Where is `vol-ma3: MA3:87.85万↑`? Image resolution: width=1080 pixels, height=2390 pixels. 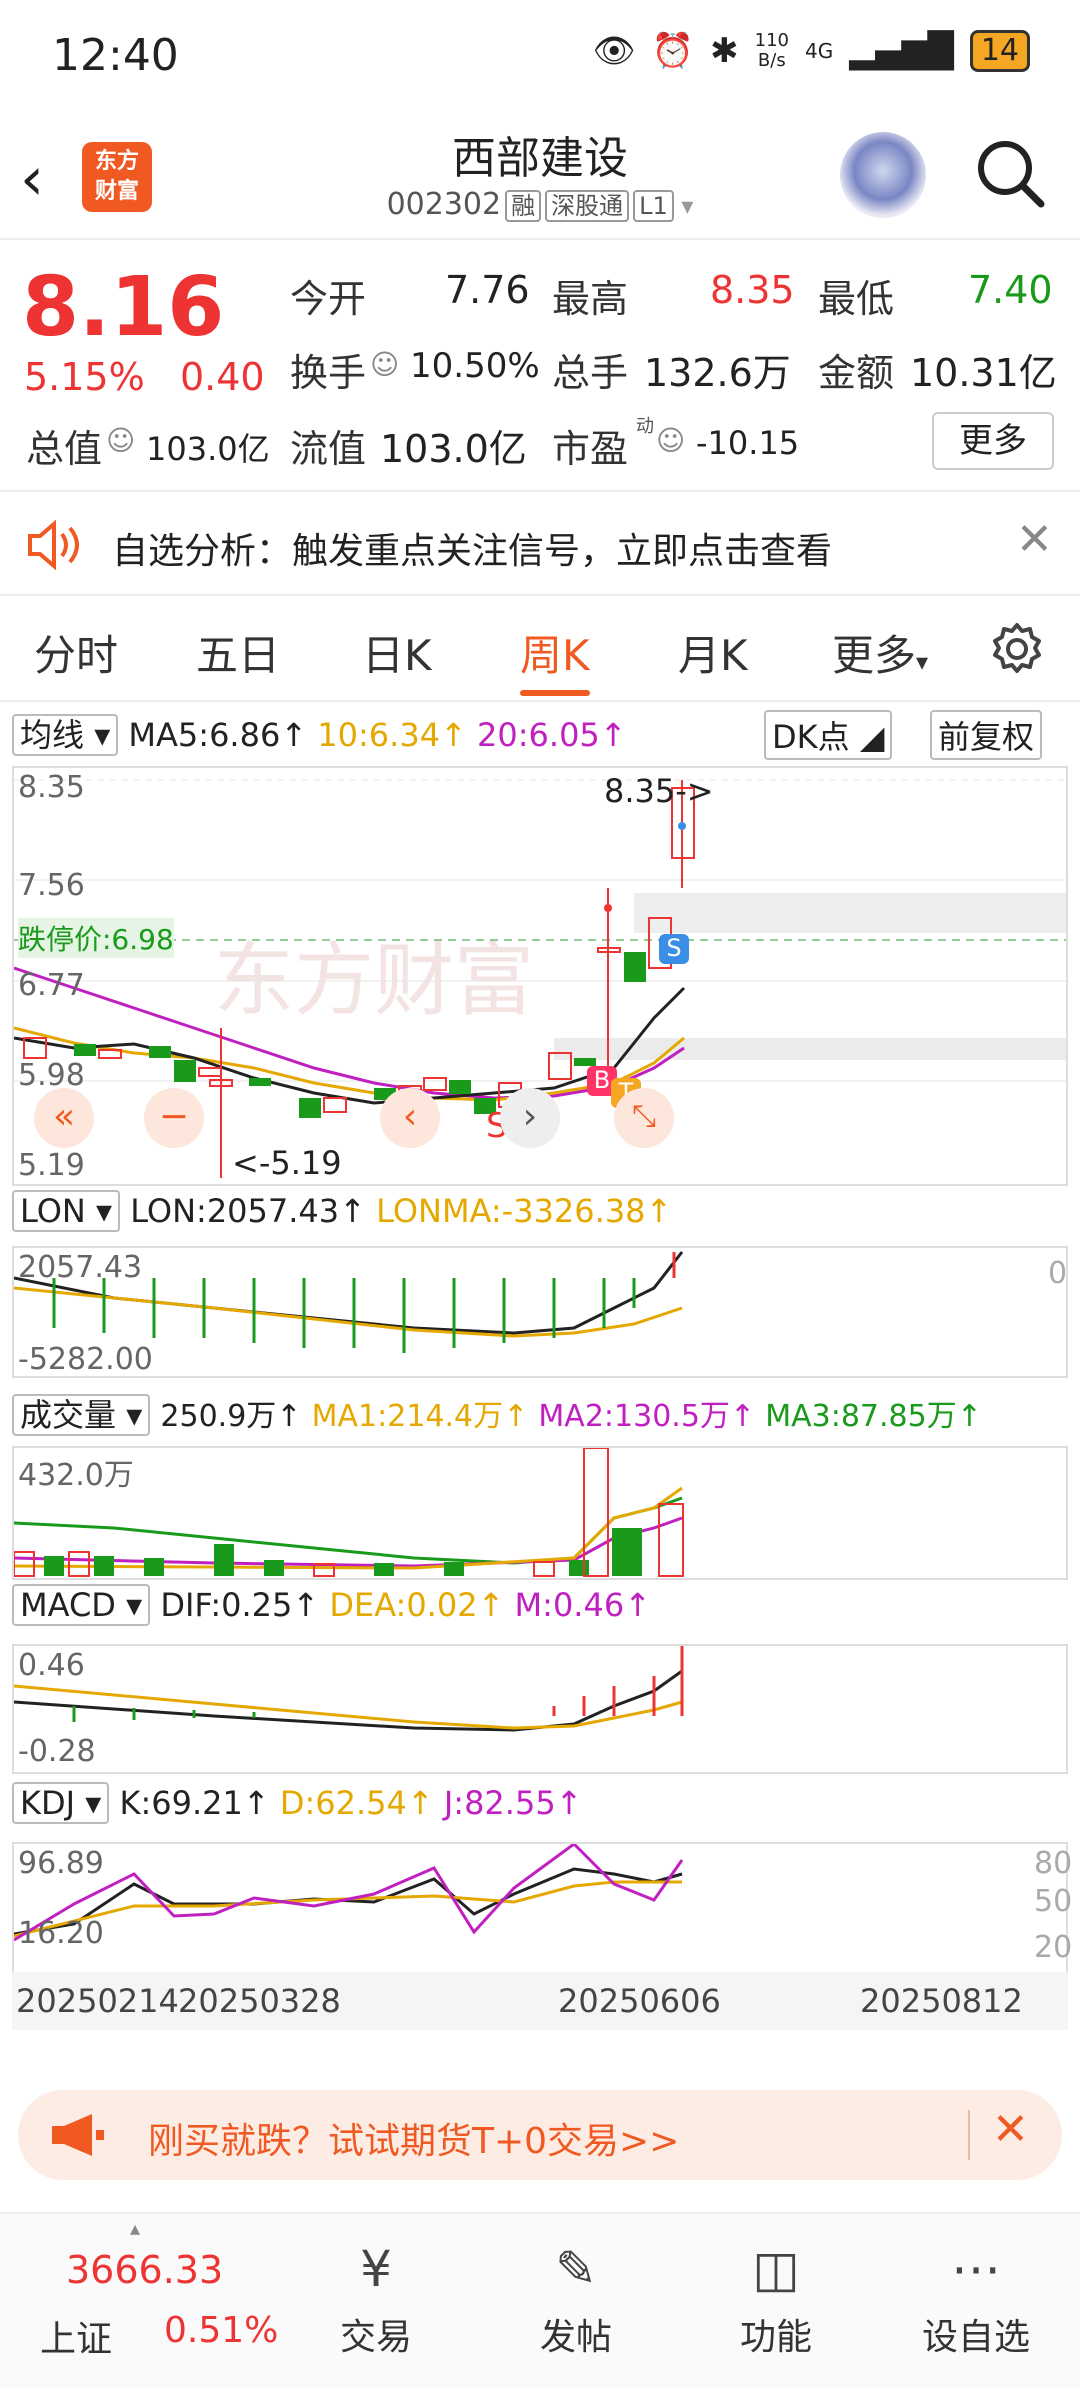
vol-ma3: MA3:87.85万↑ is located at coordinates (873, 1416).